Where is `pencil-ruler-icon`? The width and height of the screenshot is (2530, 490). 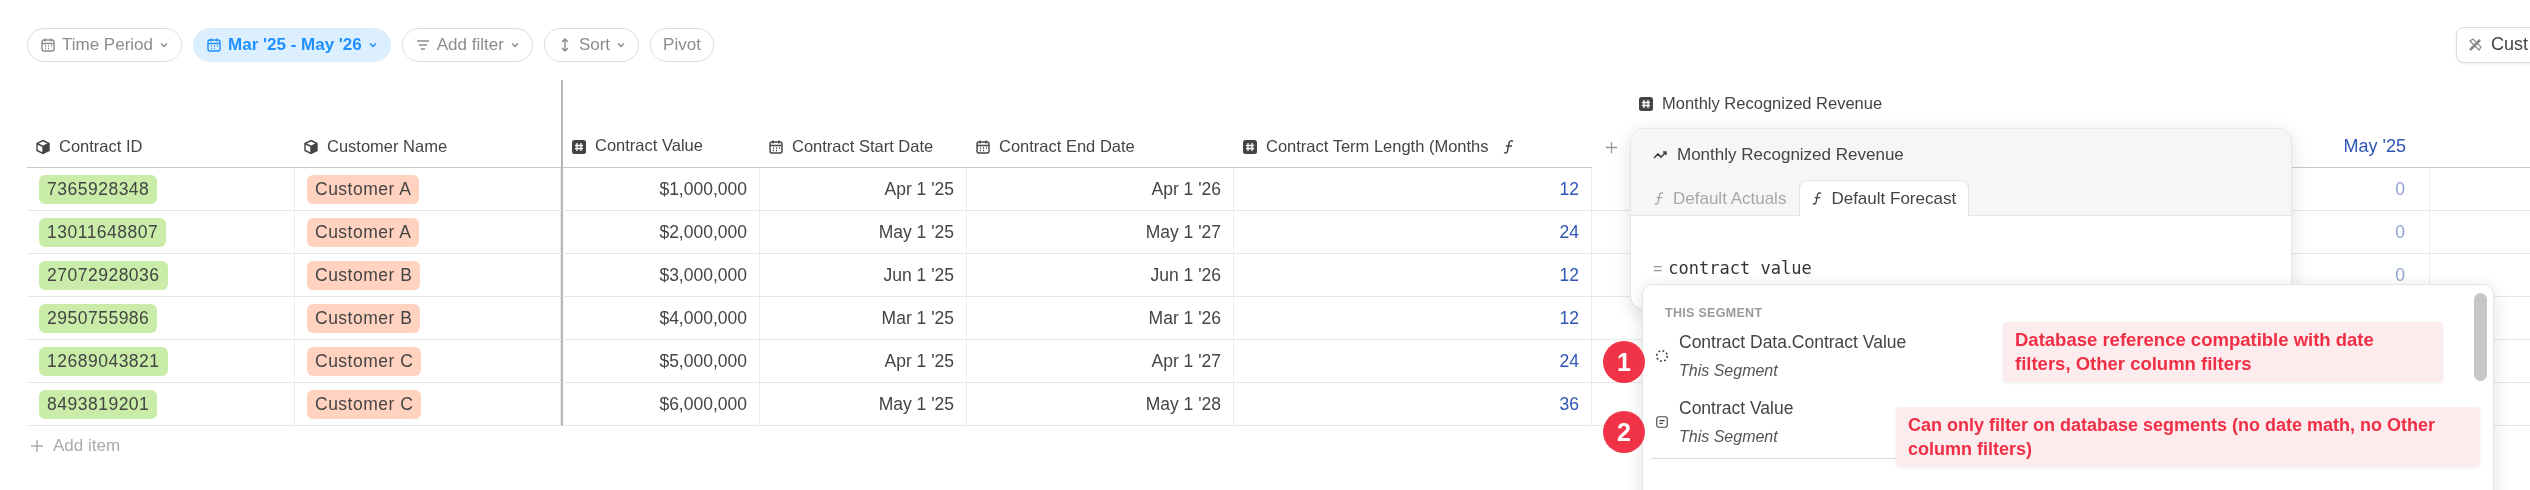
pencil-ruler-icon is located at coordinates (2475, 44).